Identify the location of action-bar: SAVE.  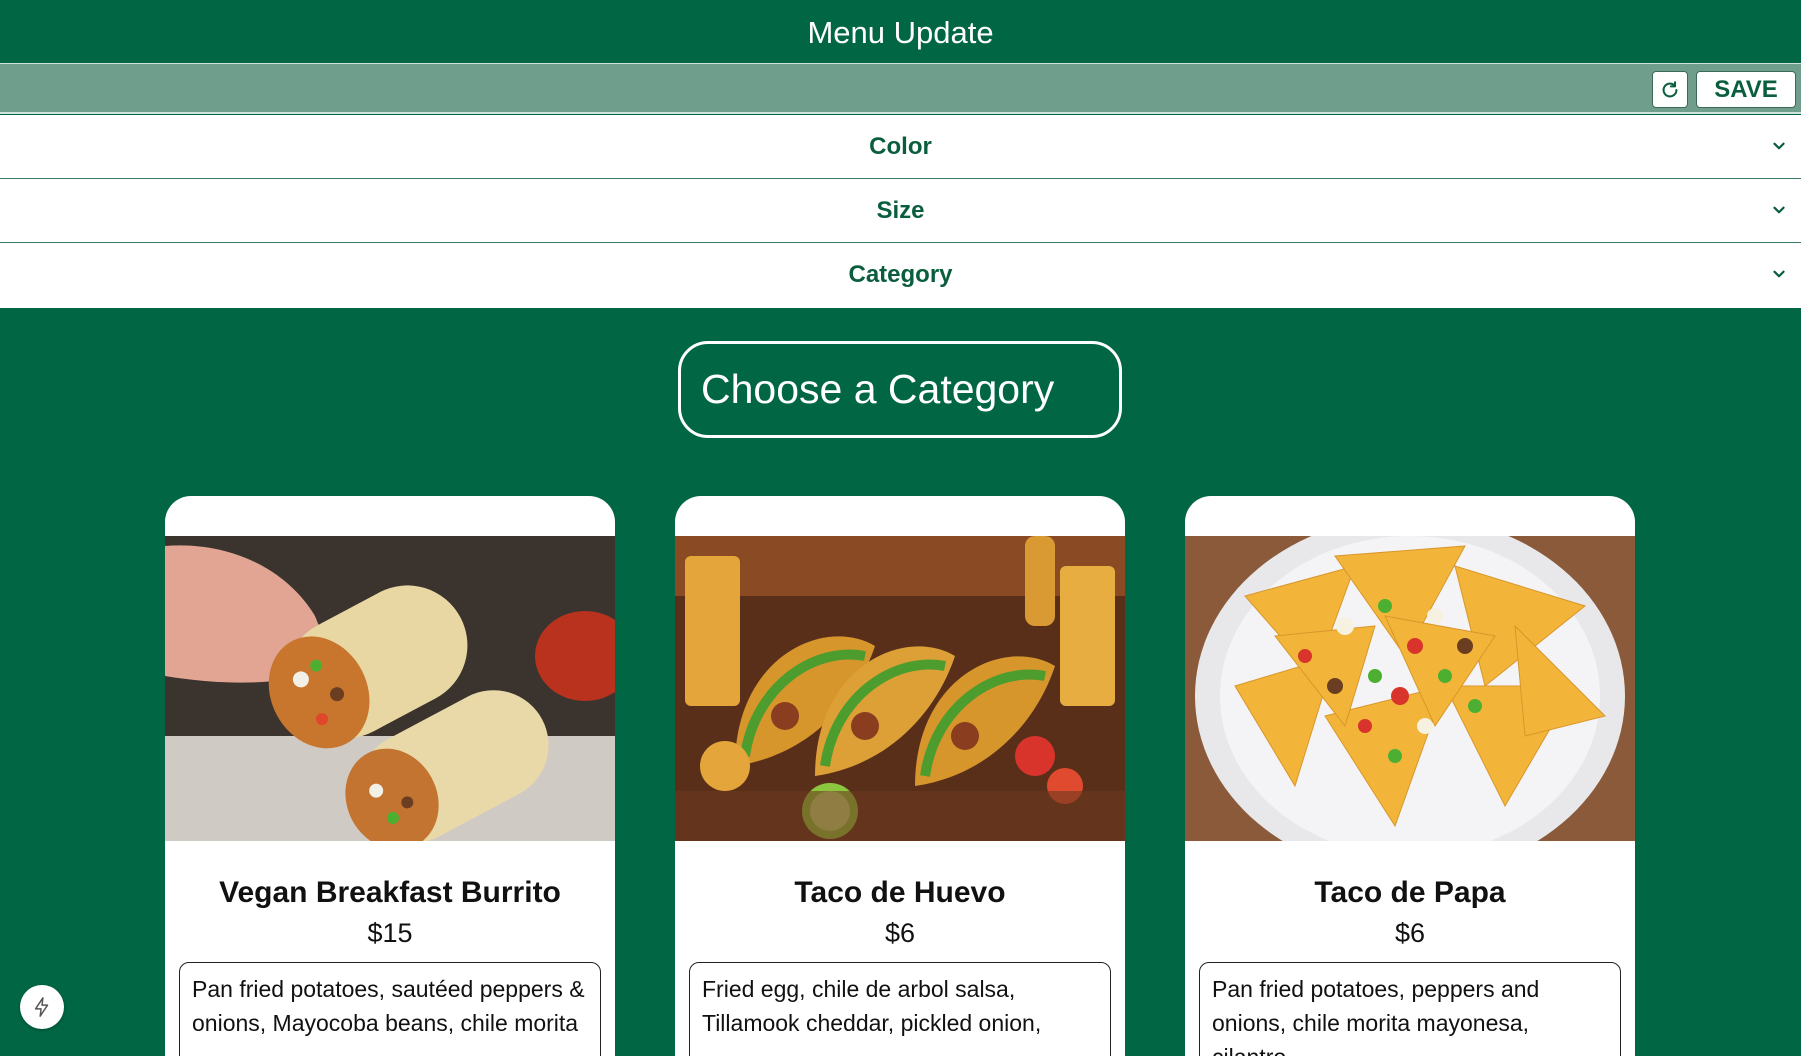
(900, 88).